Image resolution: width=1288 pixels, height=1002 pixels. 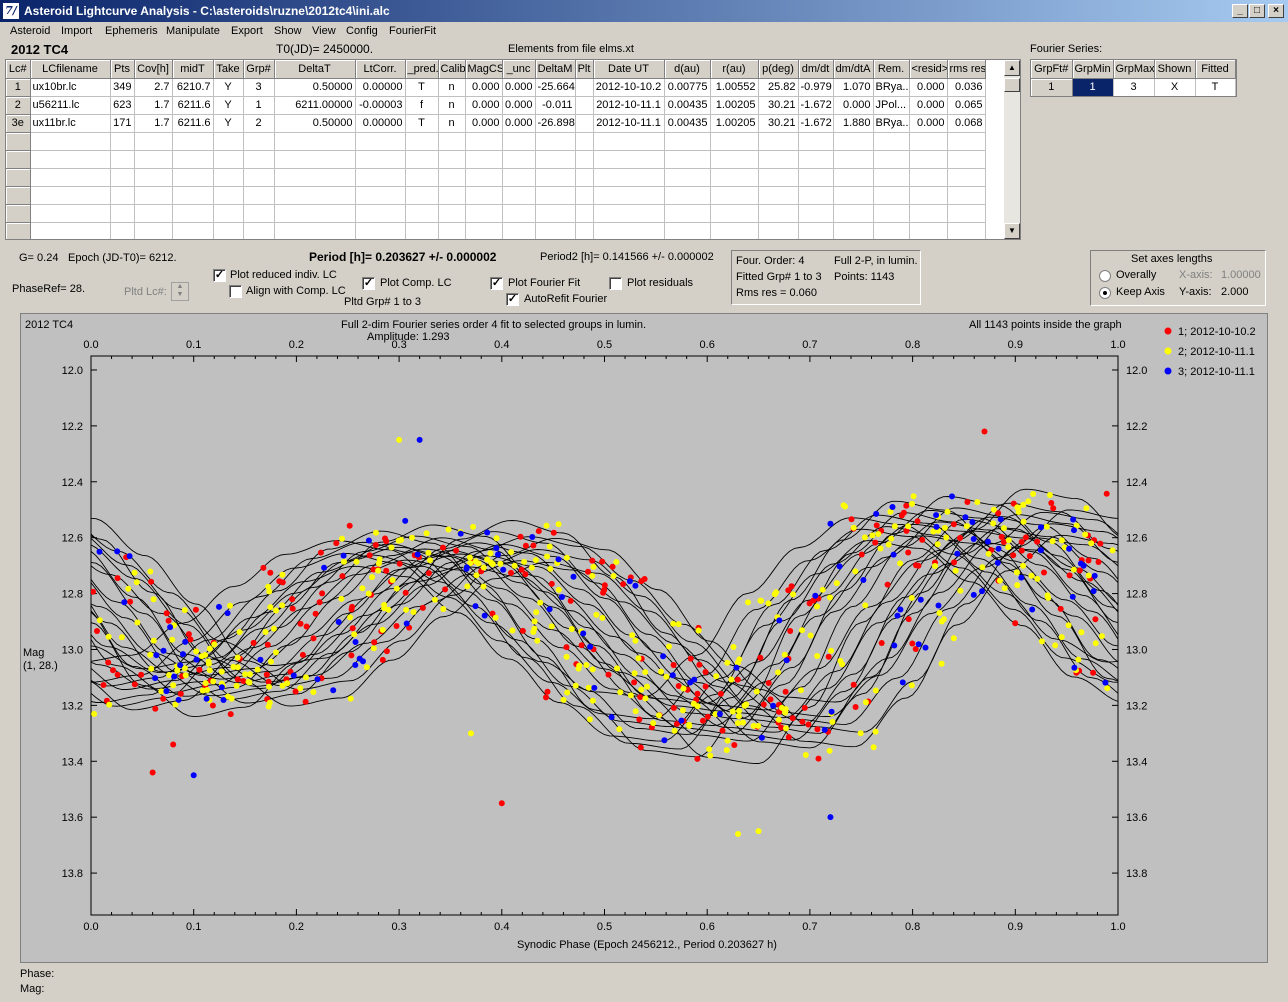 What do you see at coordinates (315, 105) in the screenshot?
I see `lc-table-cell: 6211.00000` at bounding box center [315, 105].